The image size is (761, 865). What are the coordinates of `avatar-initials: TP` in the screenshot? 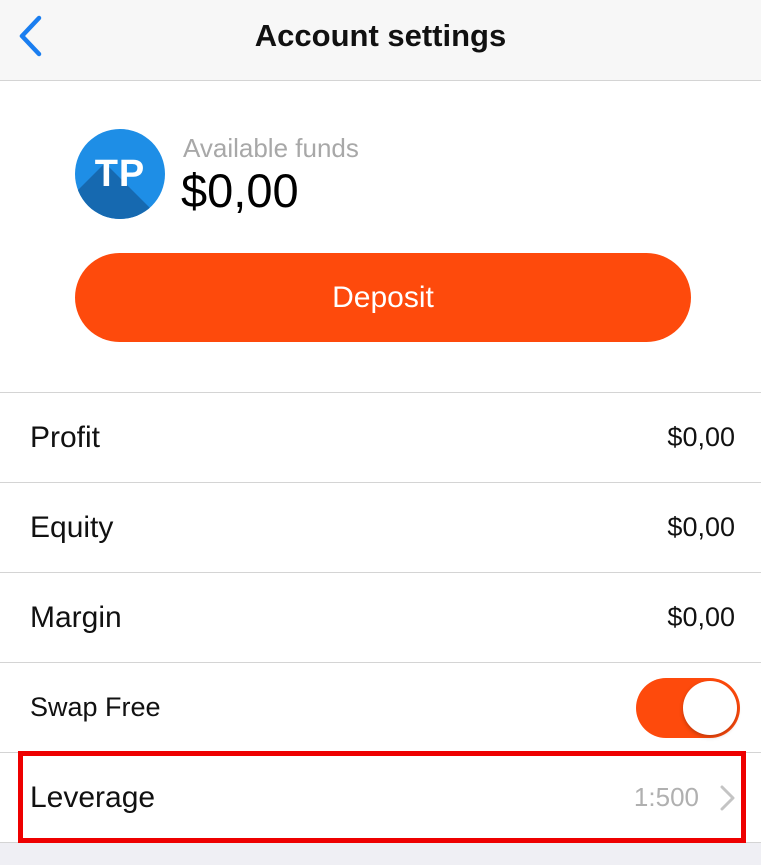 It's located at (120, 173).